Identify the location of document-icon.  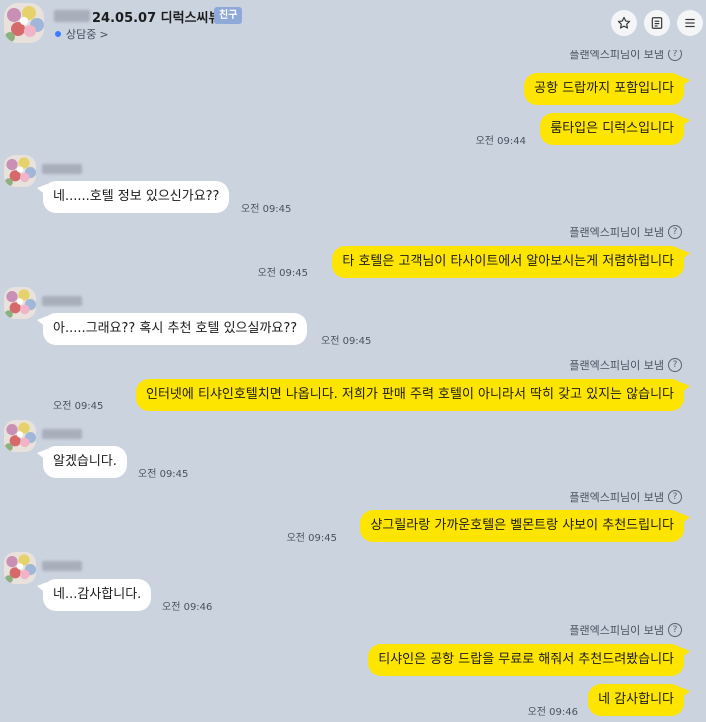
(657, 23).